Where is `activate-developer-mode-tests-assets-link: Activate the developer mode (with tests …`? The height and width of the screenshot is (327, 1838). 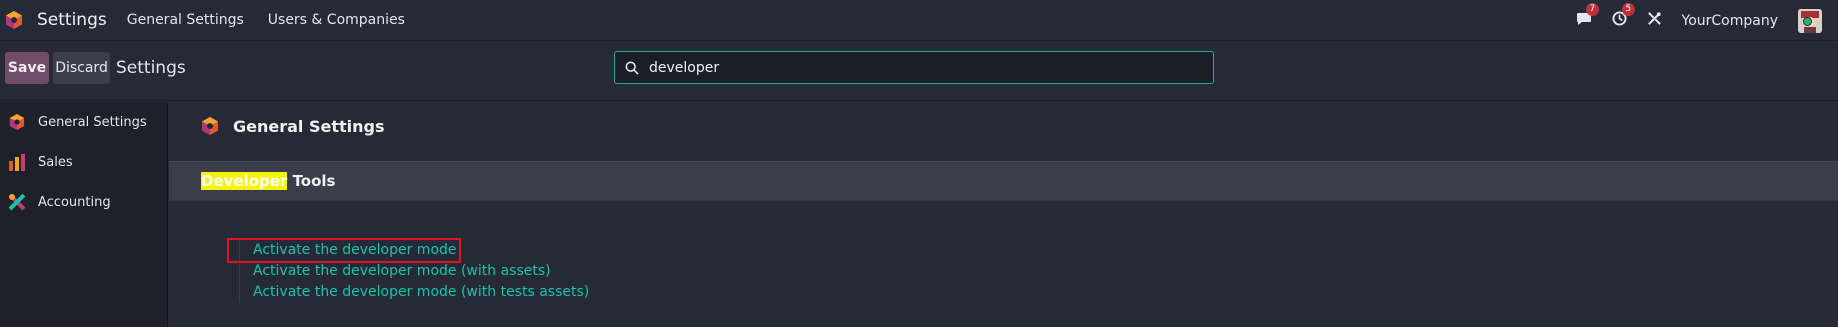
activate-developer-mode-tests-assets-link: Activate the developer mode (with tests … is located at coordinates (414, 292).